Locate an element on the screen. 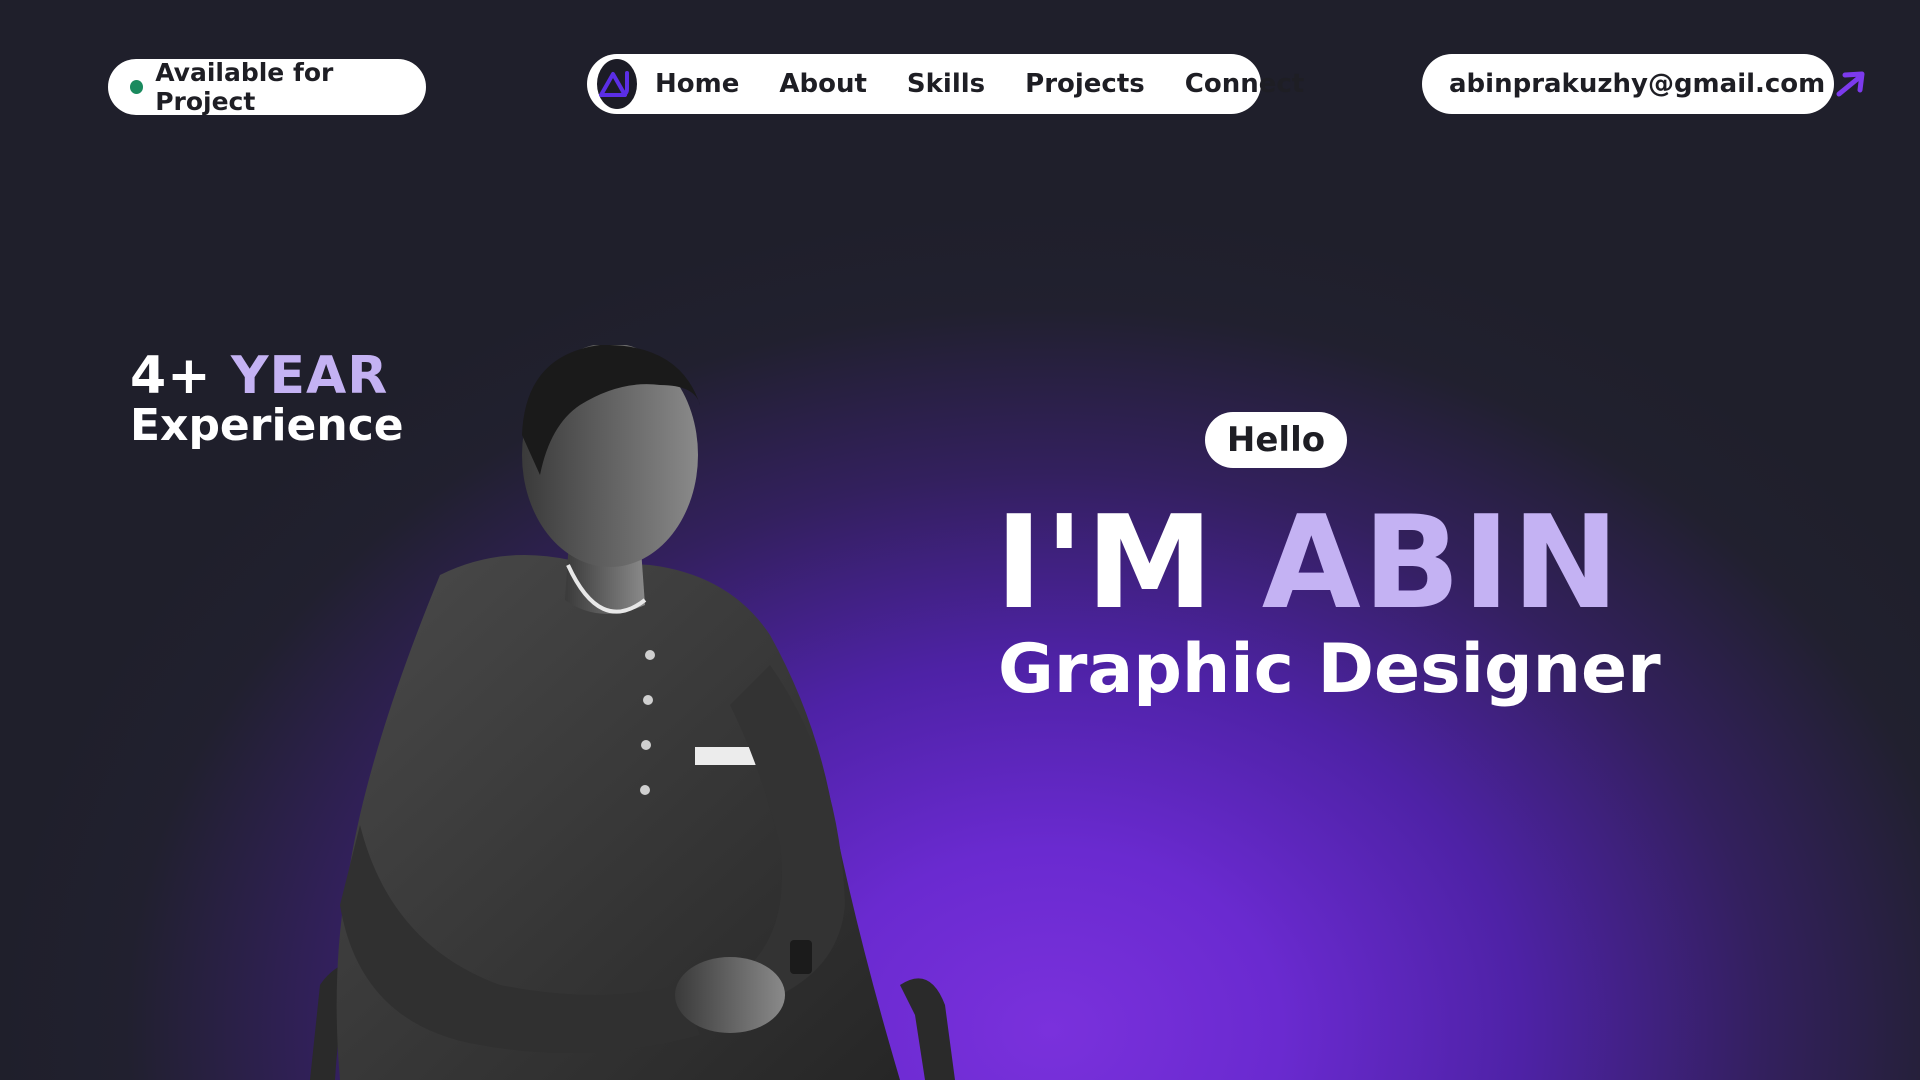  nav-item-home: Home is located at coordinates (697, 84).